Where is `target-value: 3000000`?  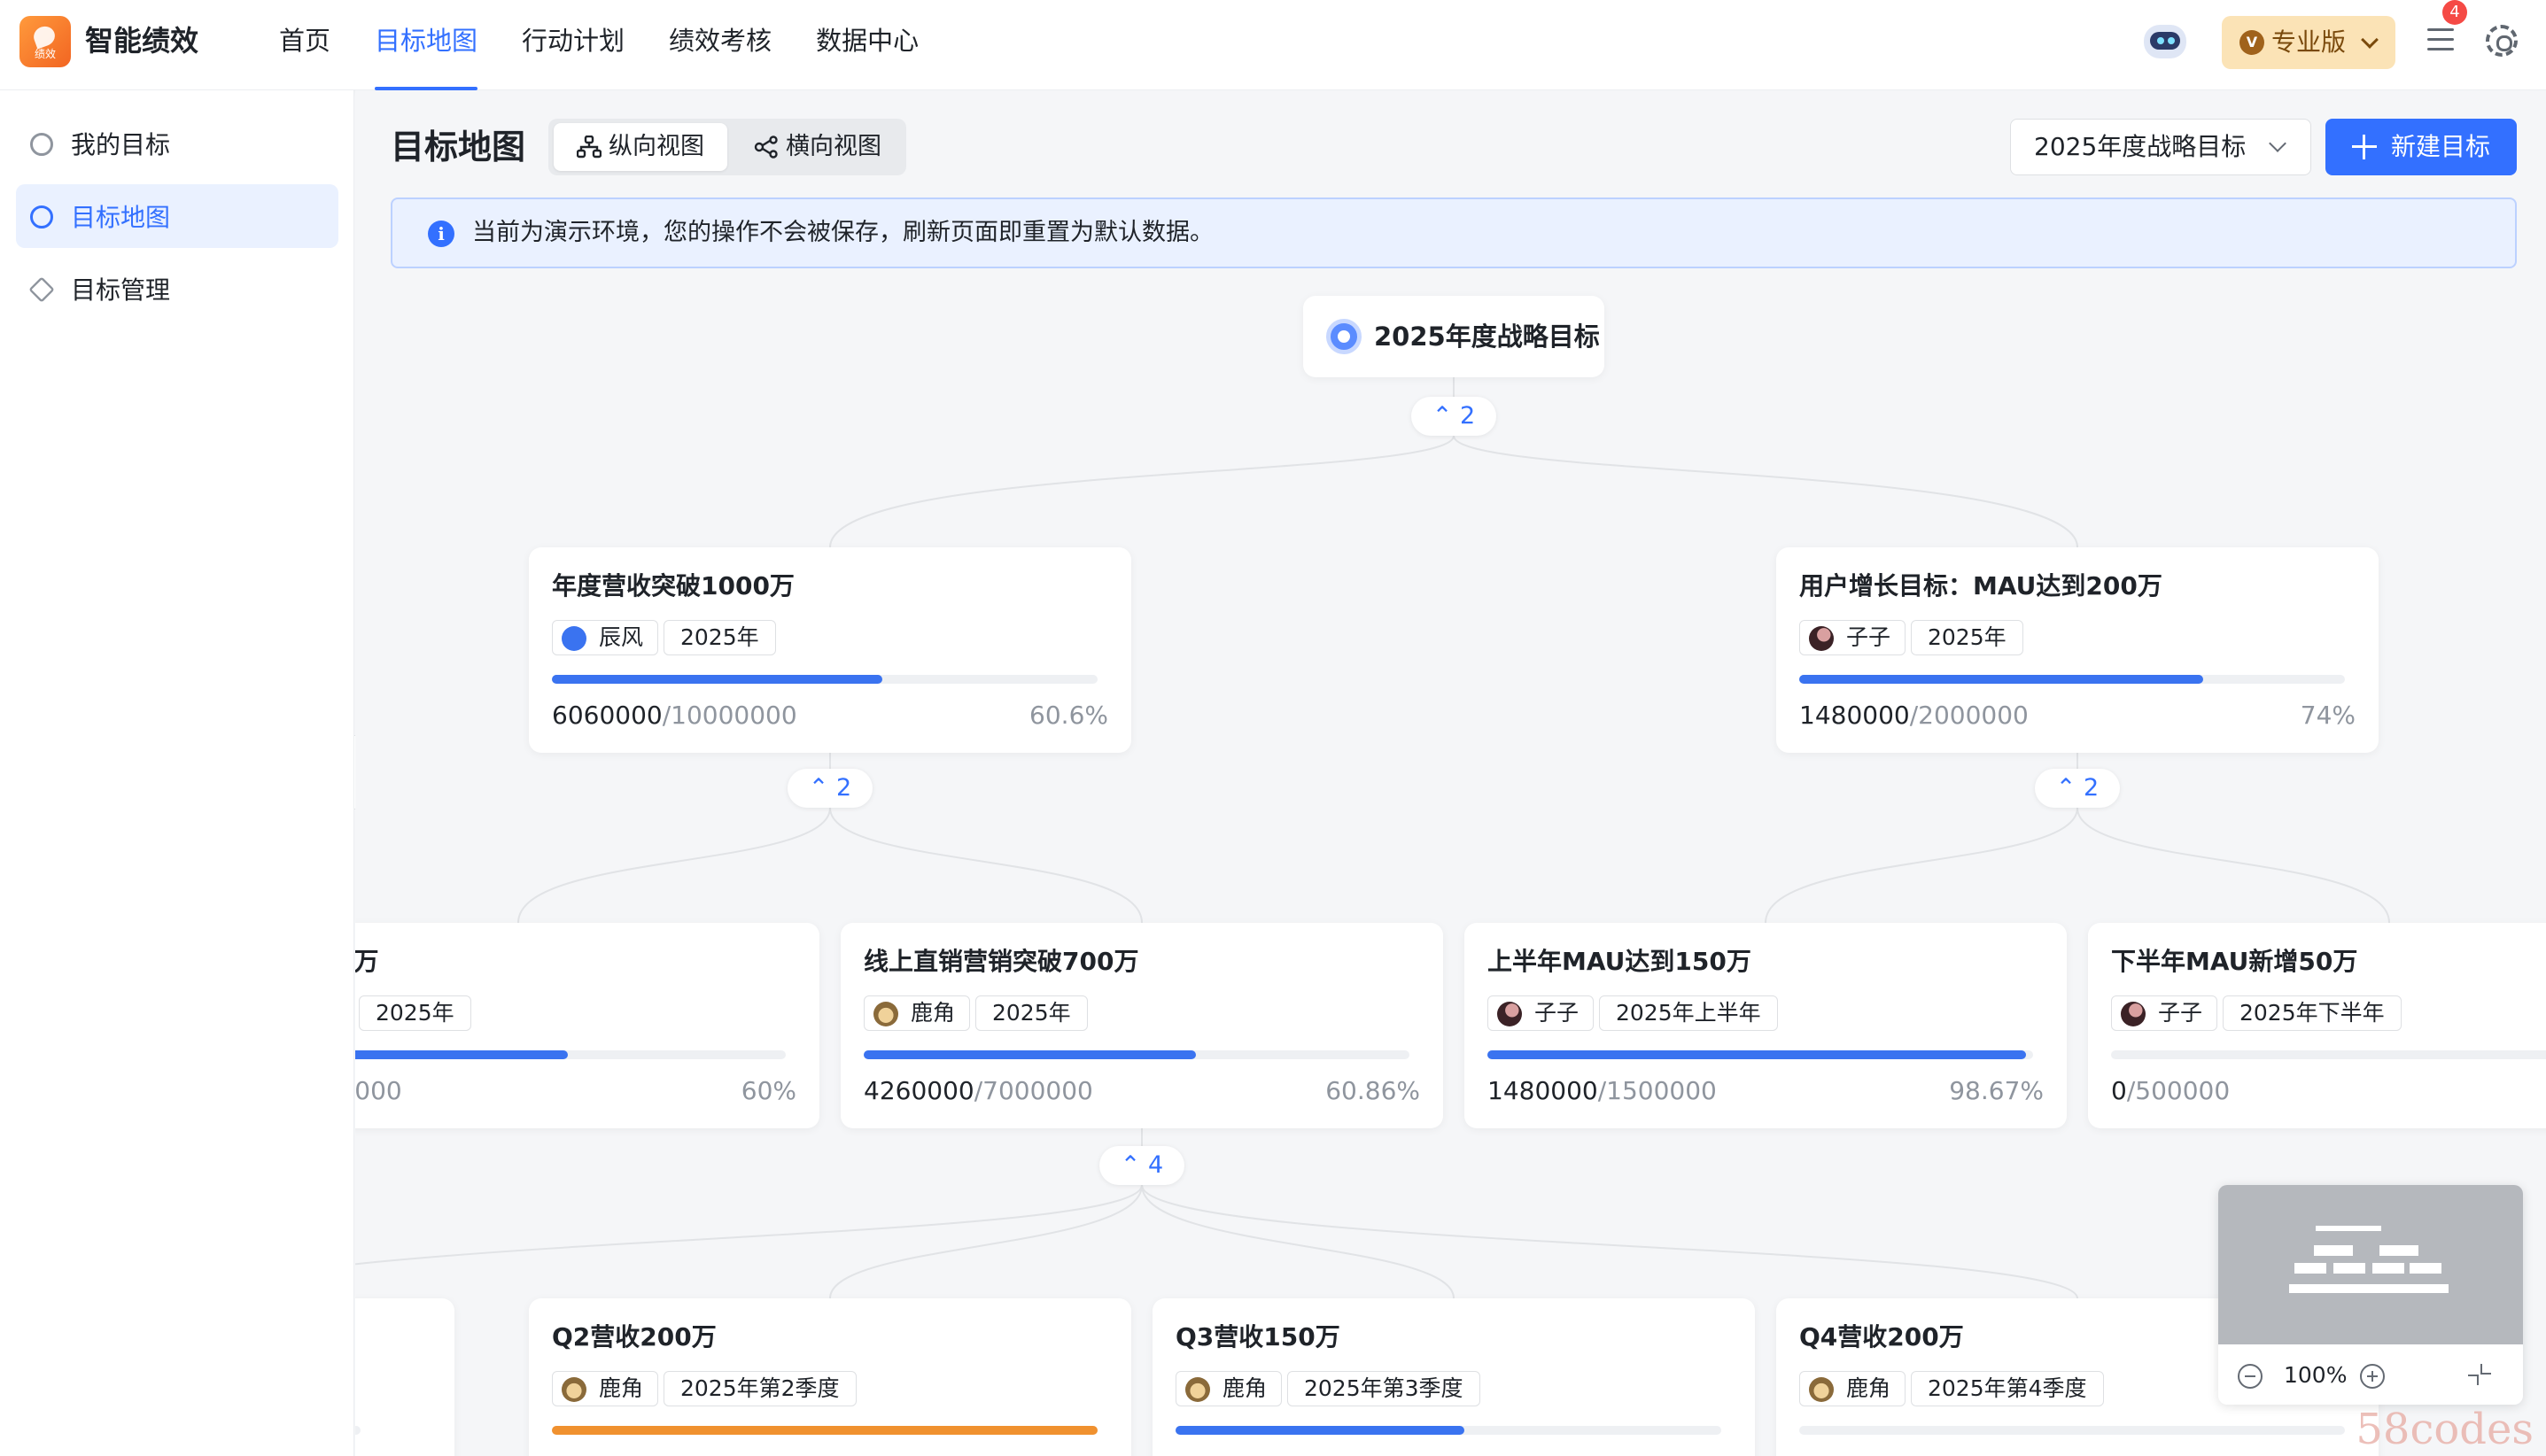 target-value: 3000000 is located at coordinates (378, 1091).